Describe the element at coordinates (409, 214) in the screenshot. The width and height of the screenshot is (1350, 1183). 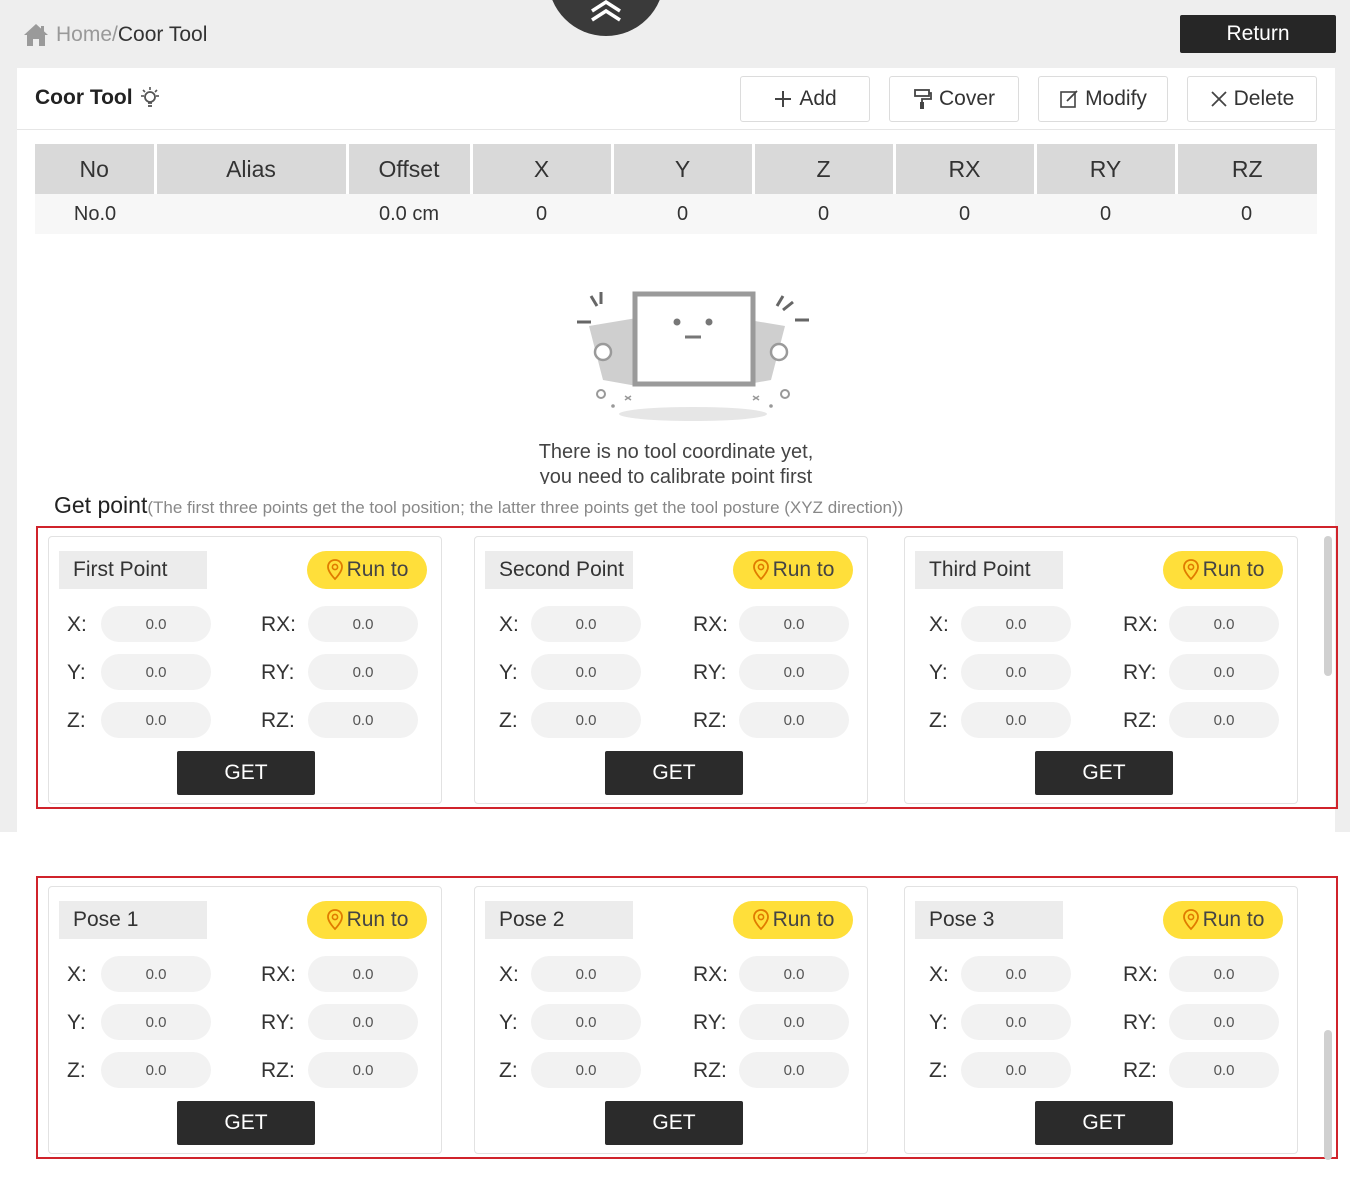
I see `table-cell: 0.0 cm` at that location.